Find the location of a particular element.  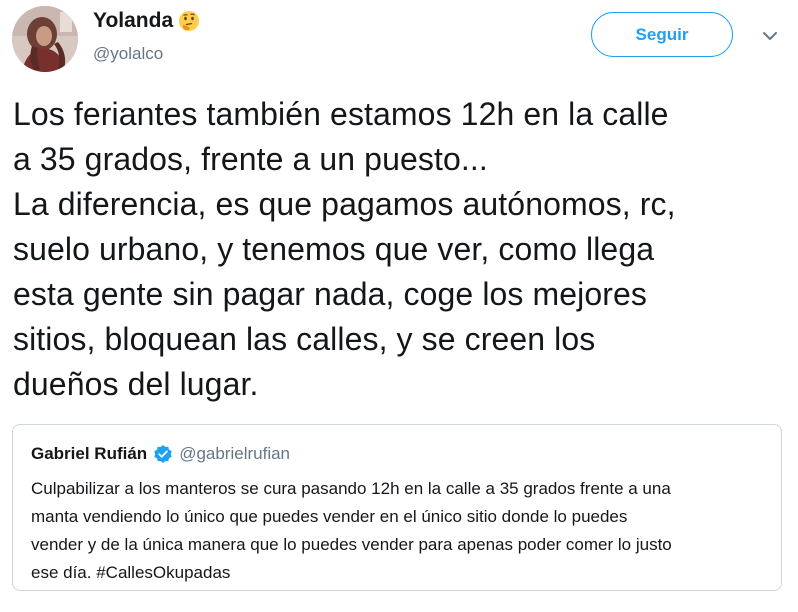

quoted-tweet-header: Gabriel Rufián @gabrielrufian is located at coordinates (160, 454).